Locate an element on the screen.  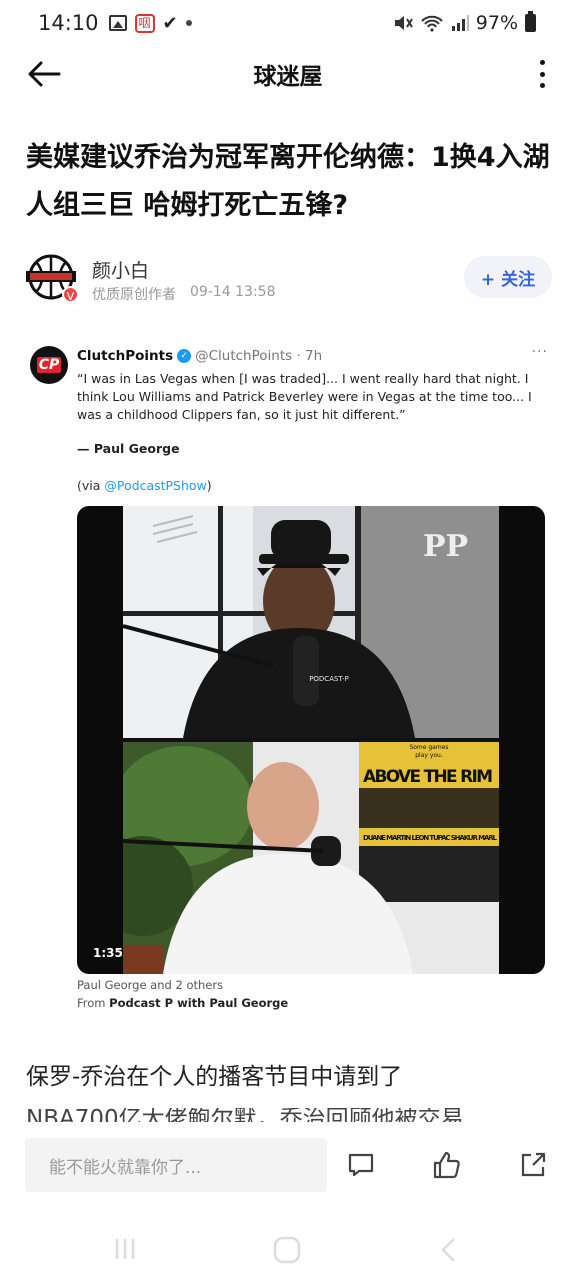
thumbs-up-icon is located at coordinates (446, 1165).